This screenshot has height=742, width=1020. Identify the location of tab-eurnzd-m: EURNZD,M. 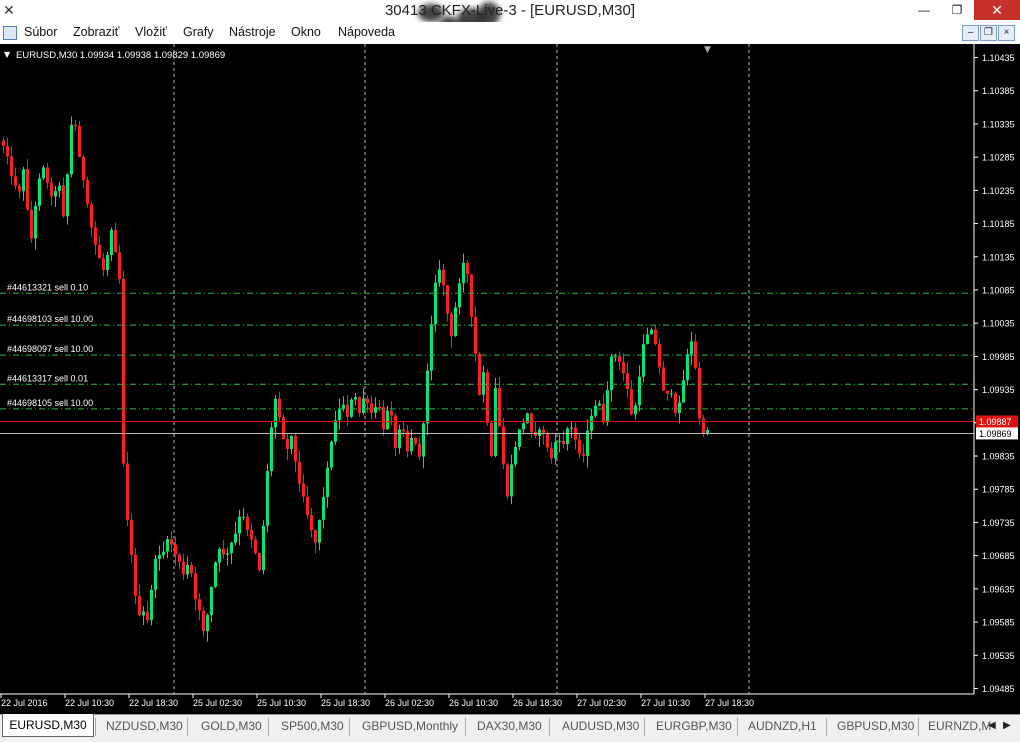
(959, 726).